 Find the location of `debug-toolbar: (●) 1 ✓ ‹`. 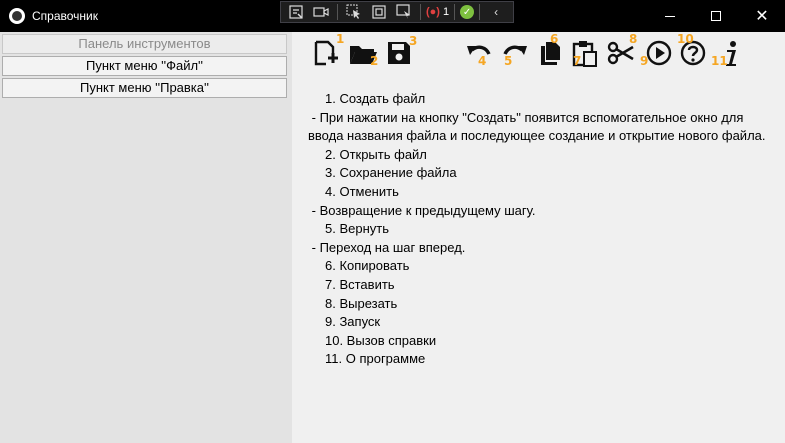

debug-toolbar: (●) 1 ✓ ‹ is located at coordinates (397, 12).